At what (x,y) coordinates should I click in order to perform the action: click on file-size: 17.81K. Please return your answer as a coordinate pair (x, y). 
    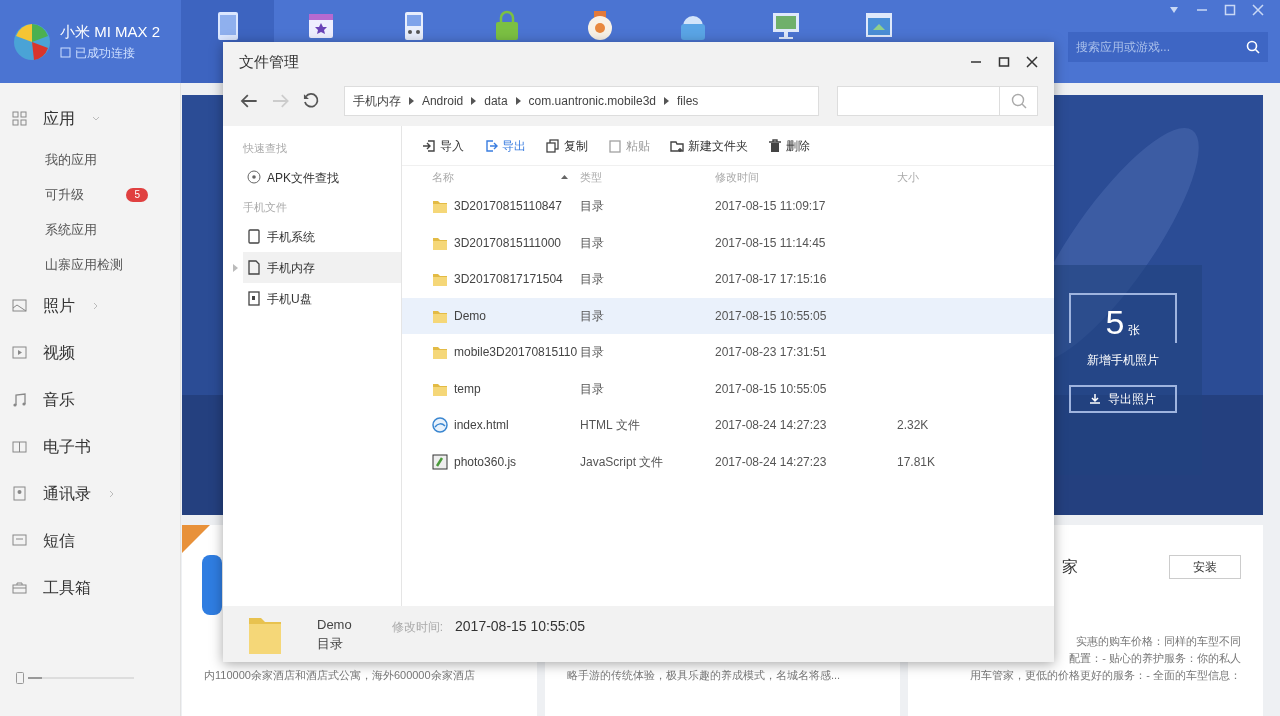
    Looking at the image, I should click on (916, 461).